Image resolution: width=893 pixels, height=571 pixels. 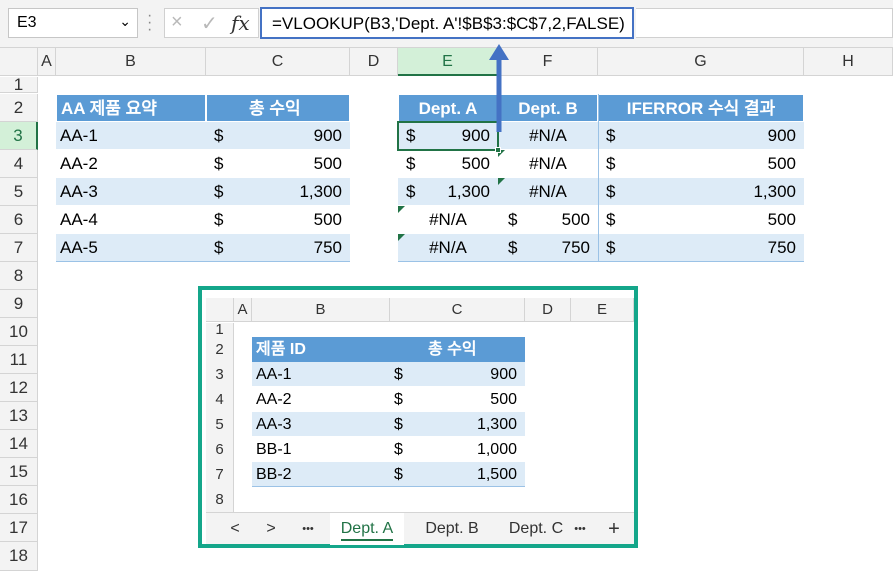 What do you see at coordinates (575, 219) in the screenshot?
I see `dept-b-value: 500` at bounding box center [575, 219].